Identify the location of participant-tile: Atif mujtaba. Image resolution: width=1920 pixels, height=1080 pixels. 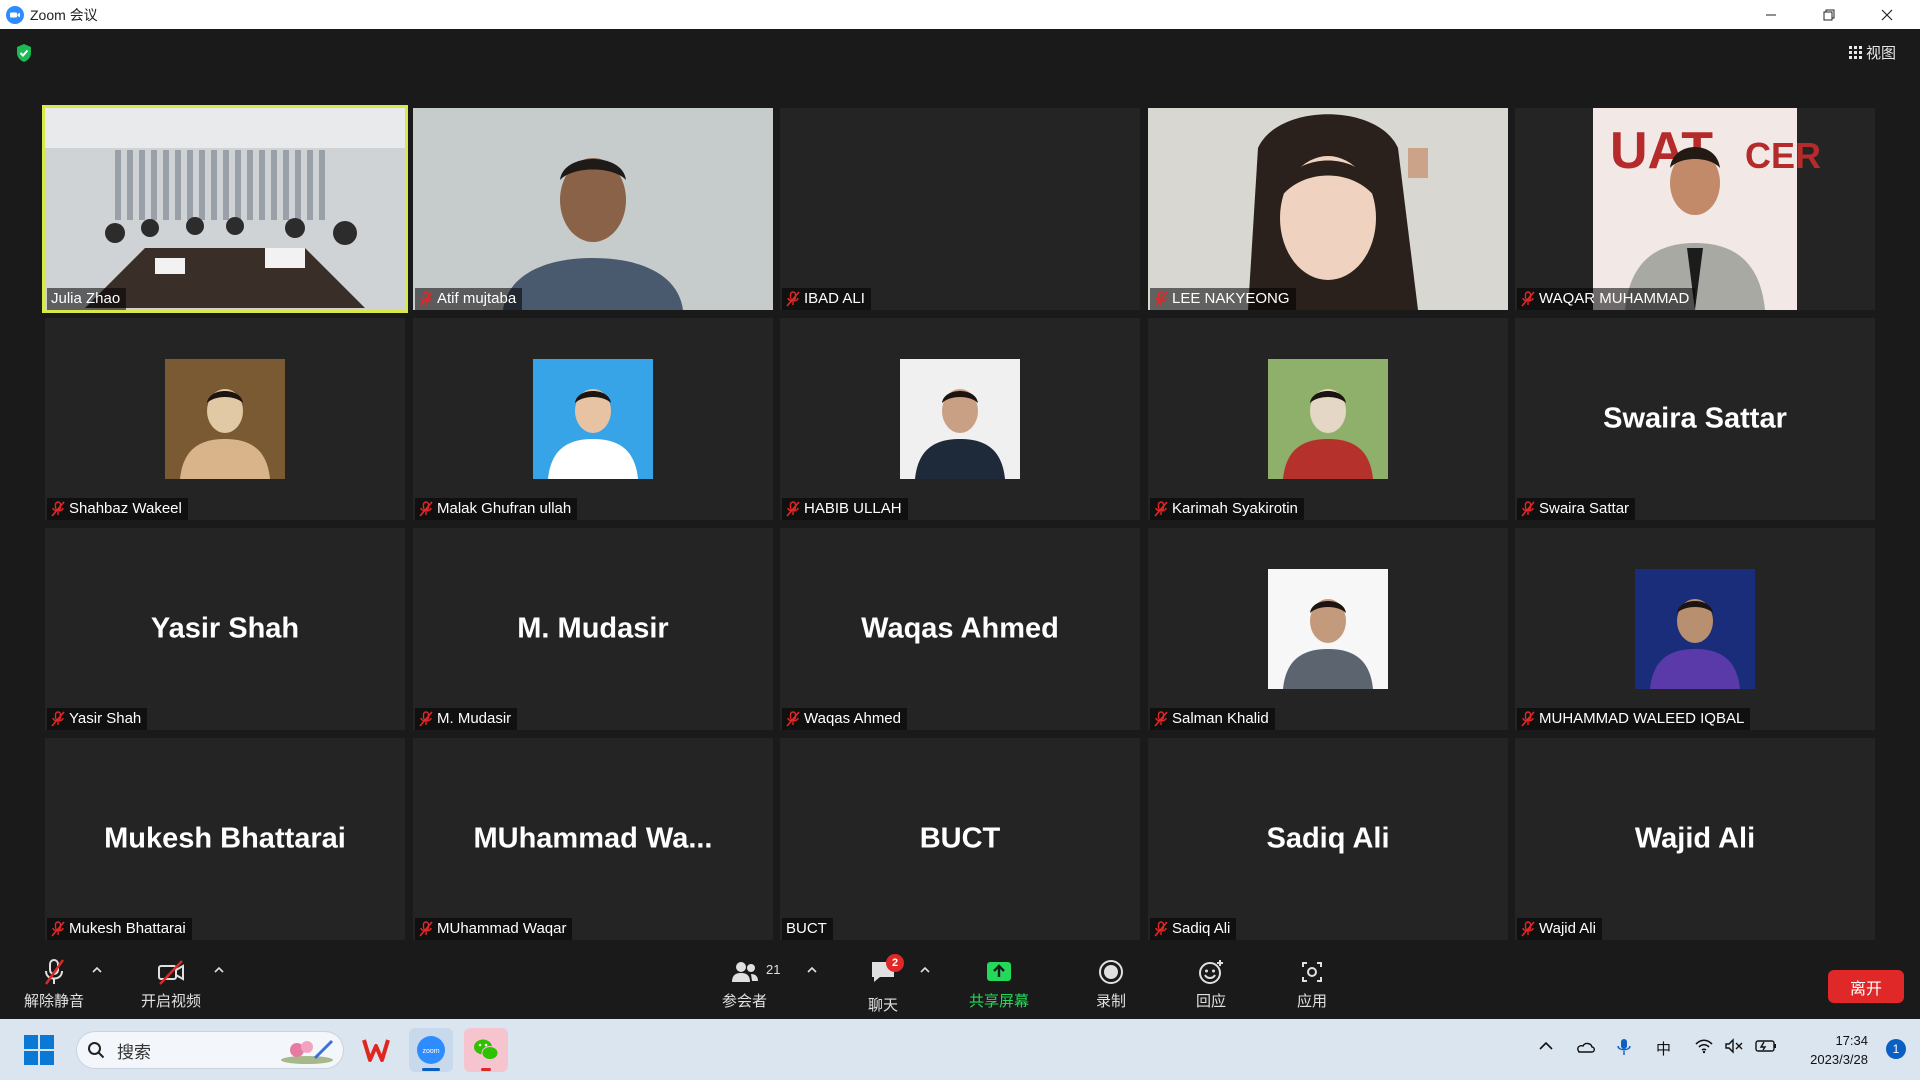
(593, 209).